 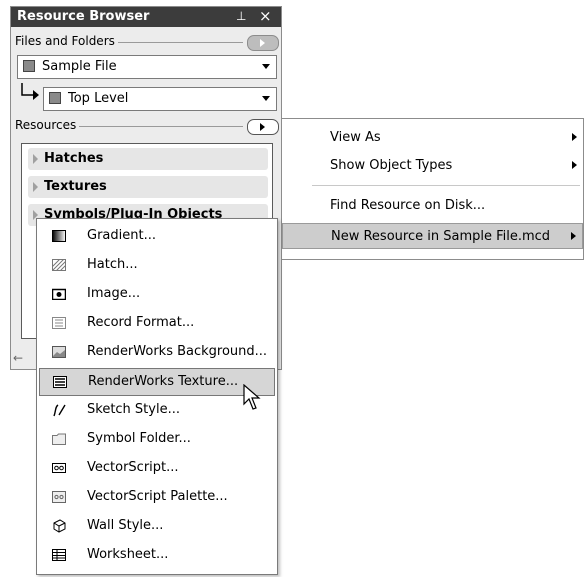 What do you see at coordinates (432, 138) in the screenshot?
I see `menu-item-view-as: View As` at bounding box center [432, 138].